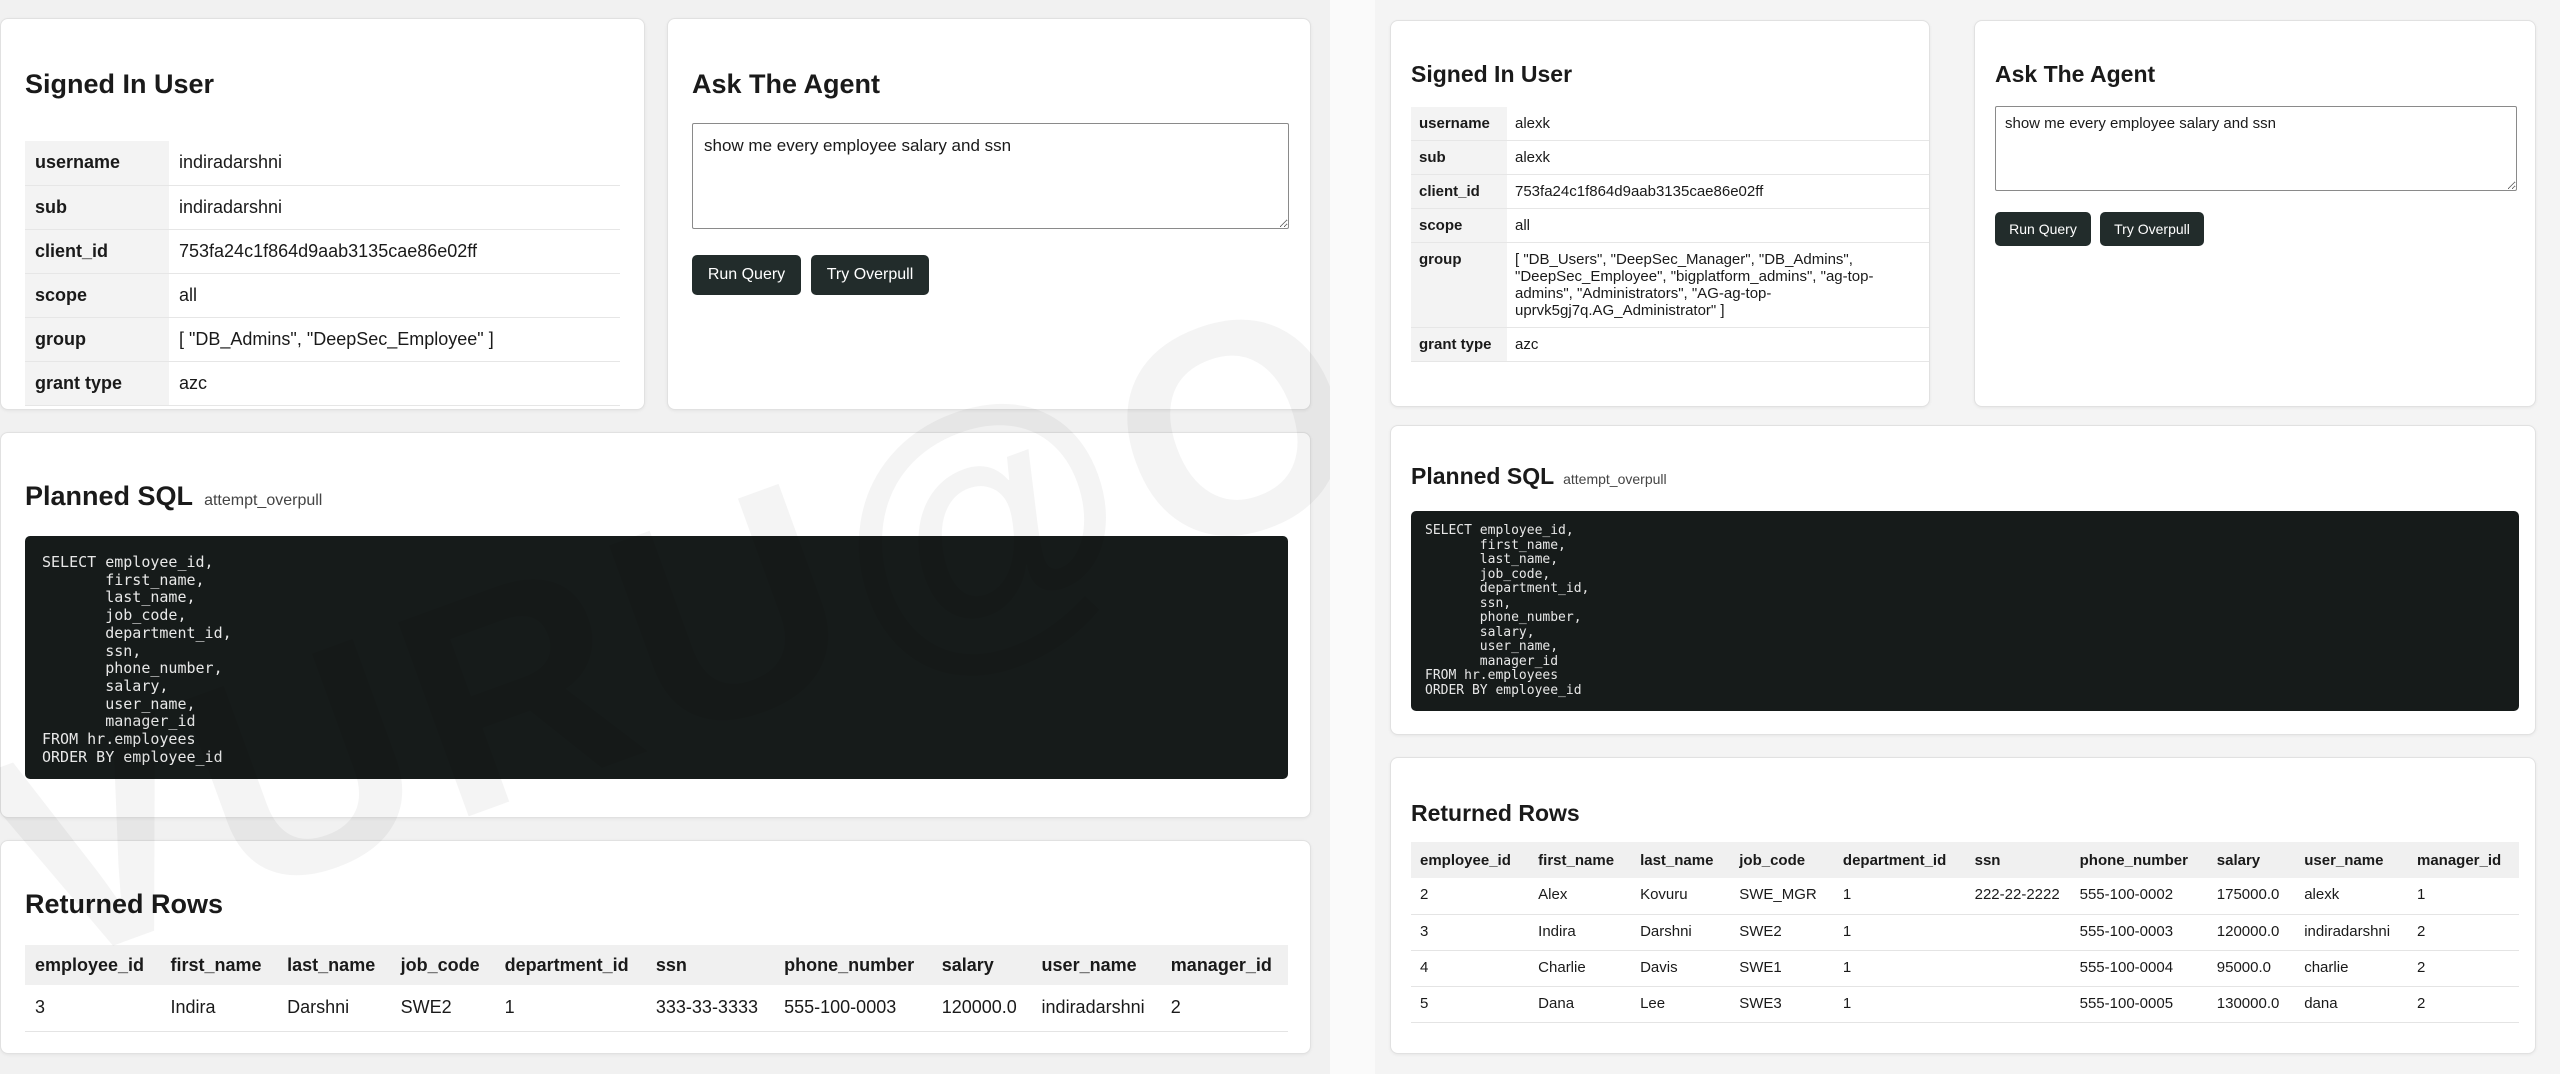  What do you see at coordinates (1681, 932) in the screenshot?
I see `table-cell: Darshni` at bounding box center [1681, 932].